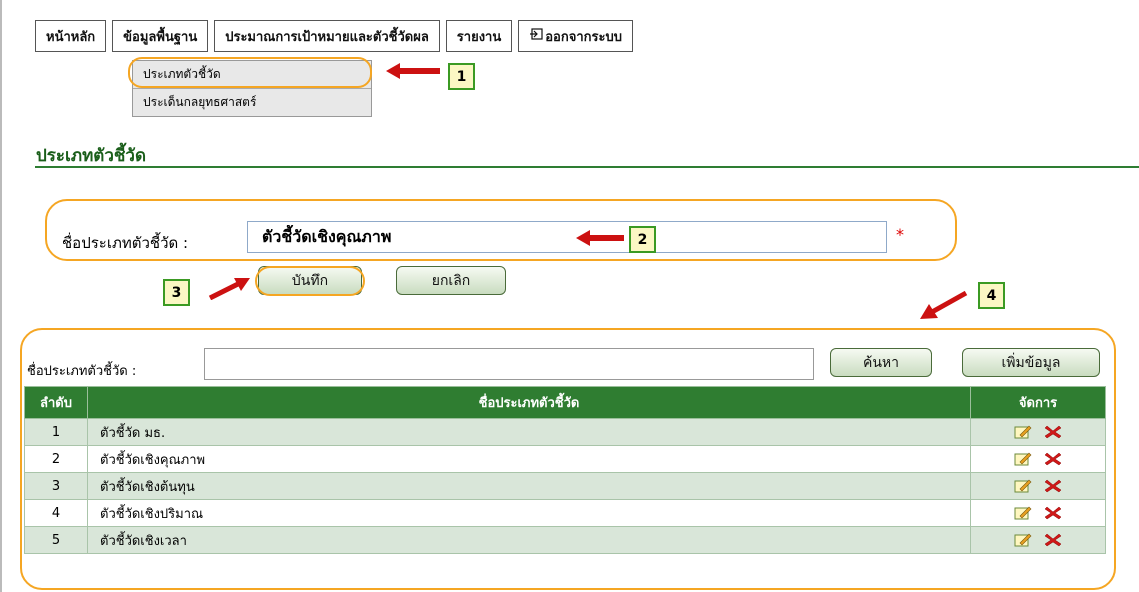 This screenshot has width=1139, height=592. I want to click on search-label: ชื่อประเภทตัวชี้วัด :, so click(82, 371).